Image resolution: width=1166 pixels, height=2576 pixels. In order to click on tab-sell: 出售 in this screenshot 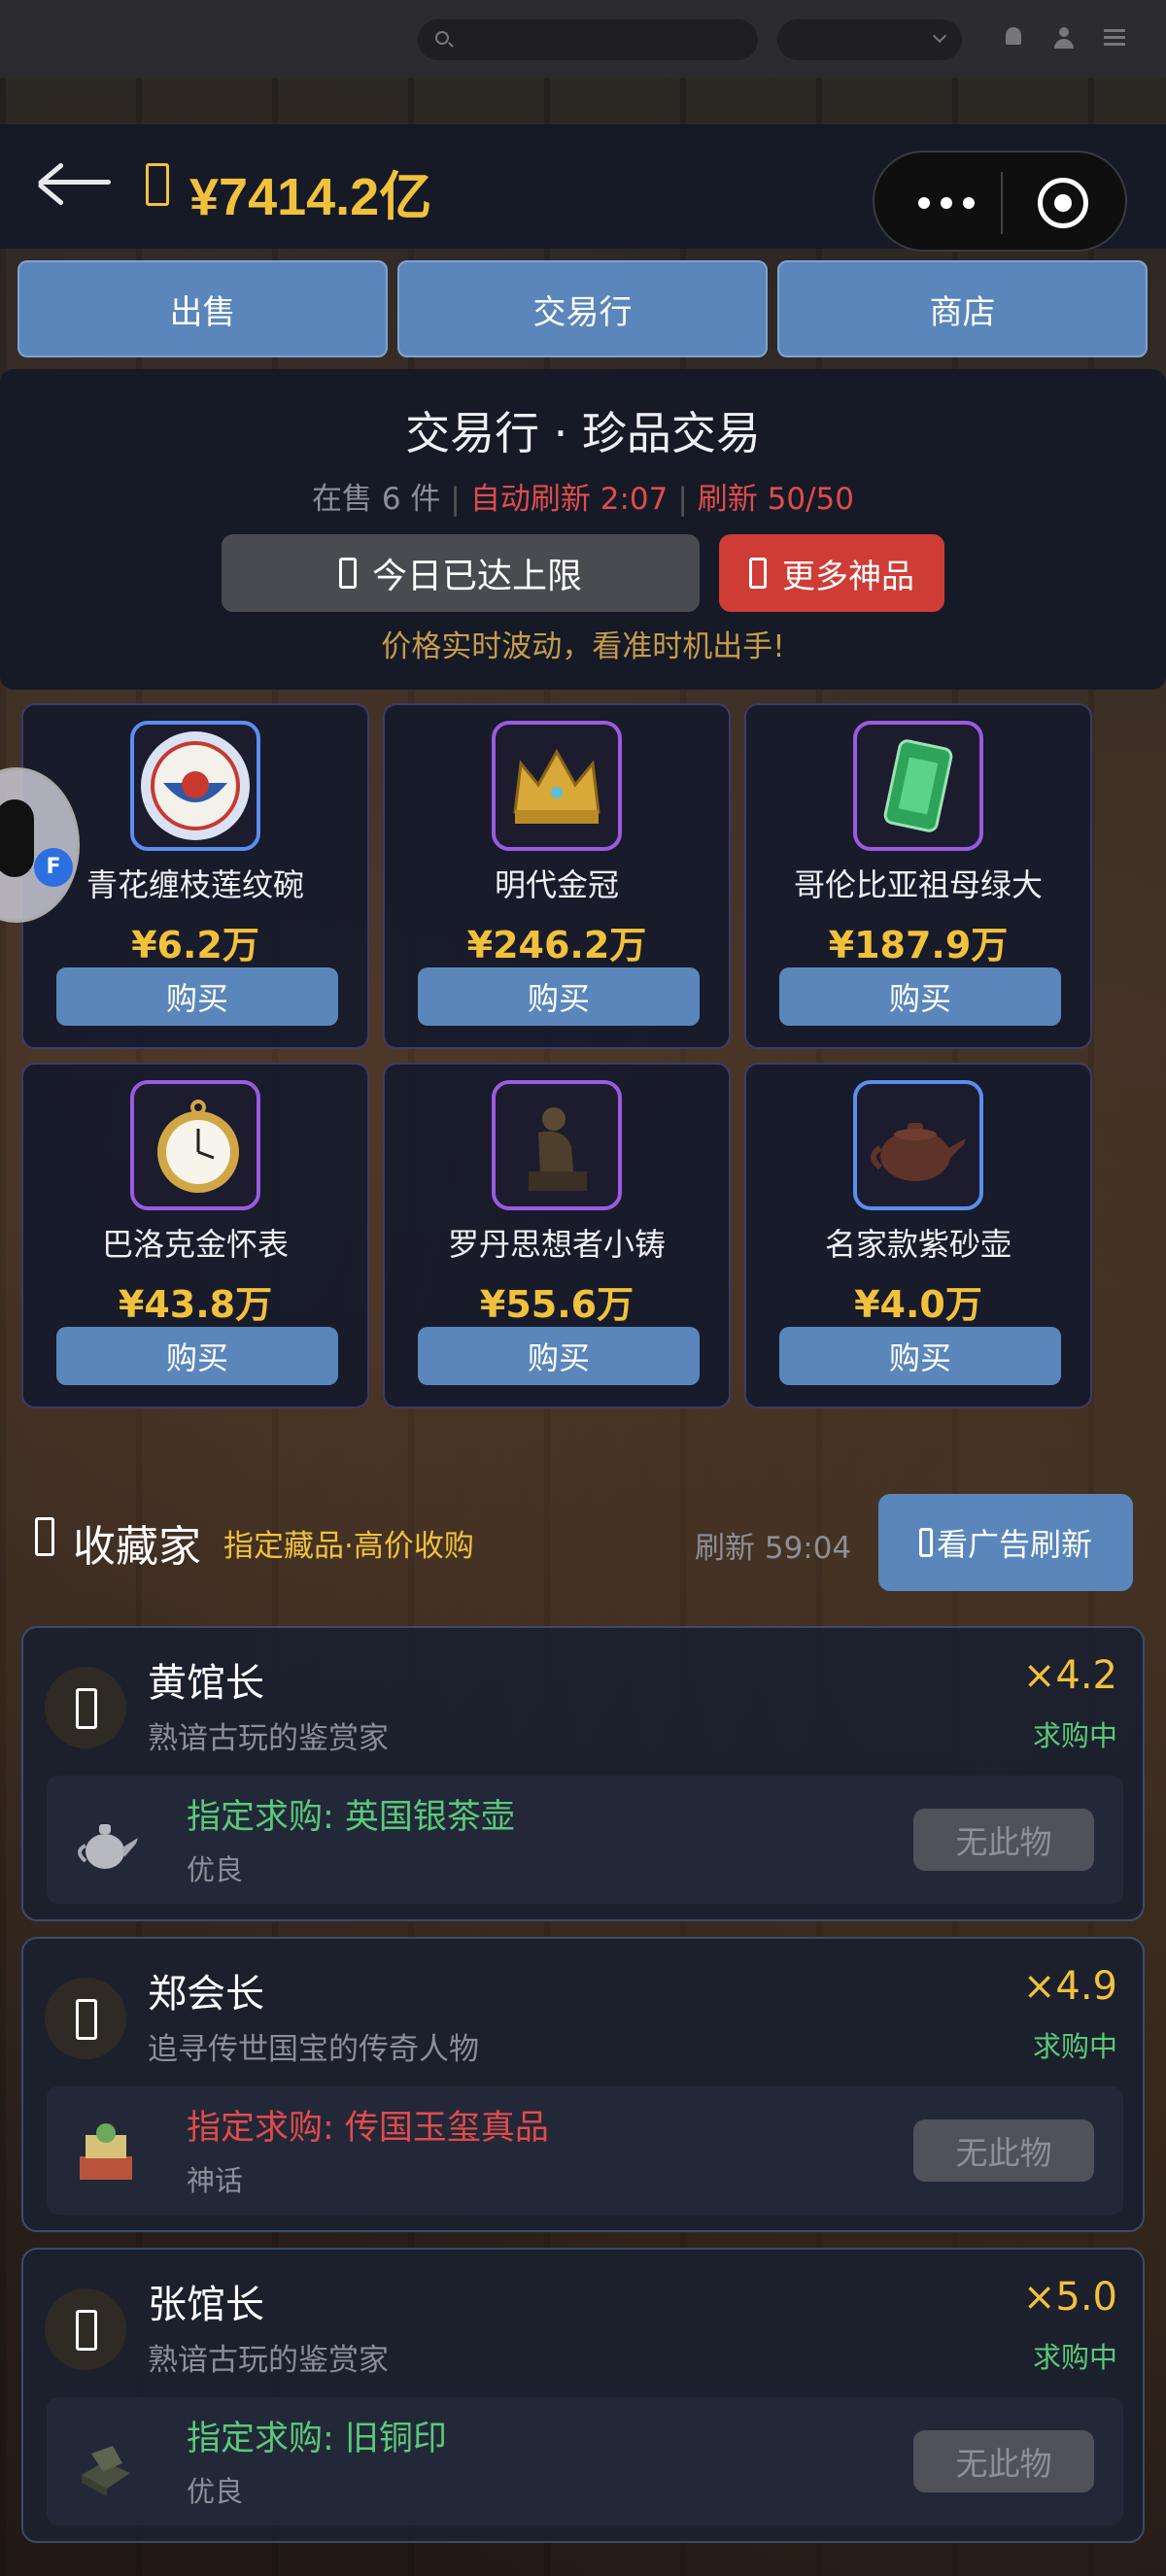, I will do `click(202, 308)`.